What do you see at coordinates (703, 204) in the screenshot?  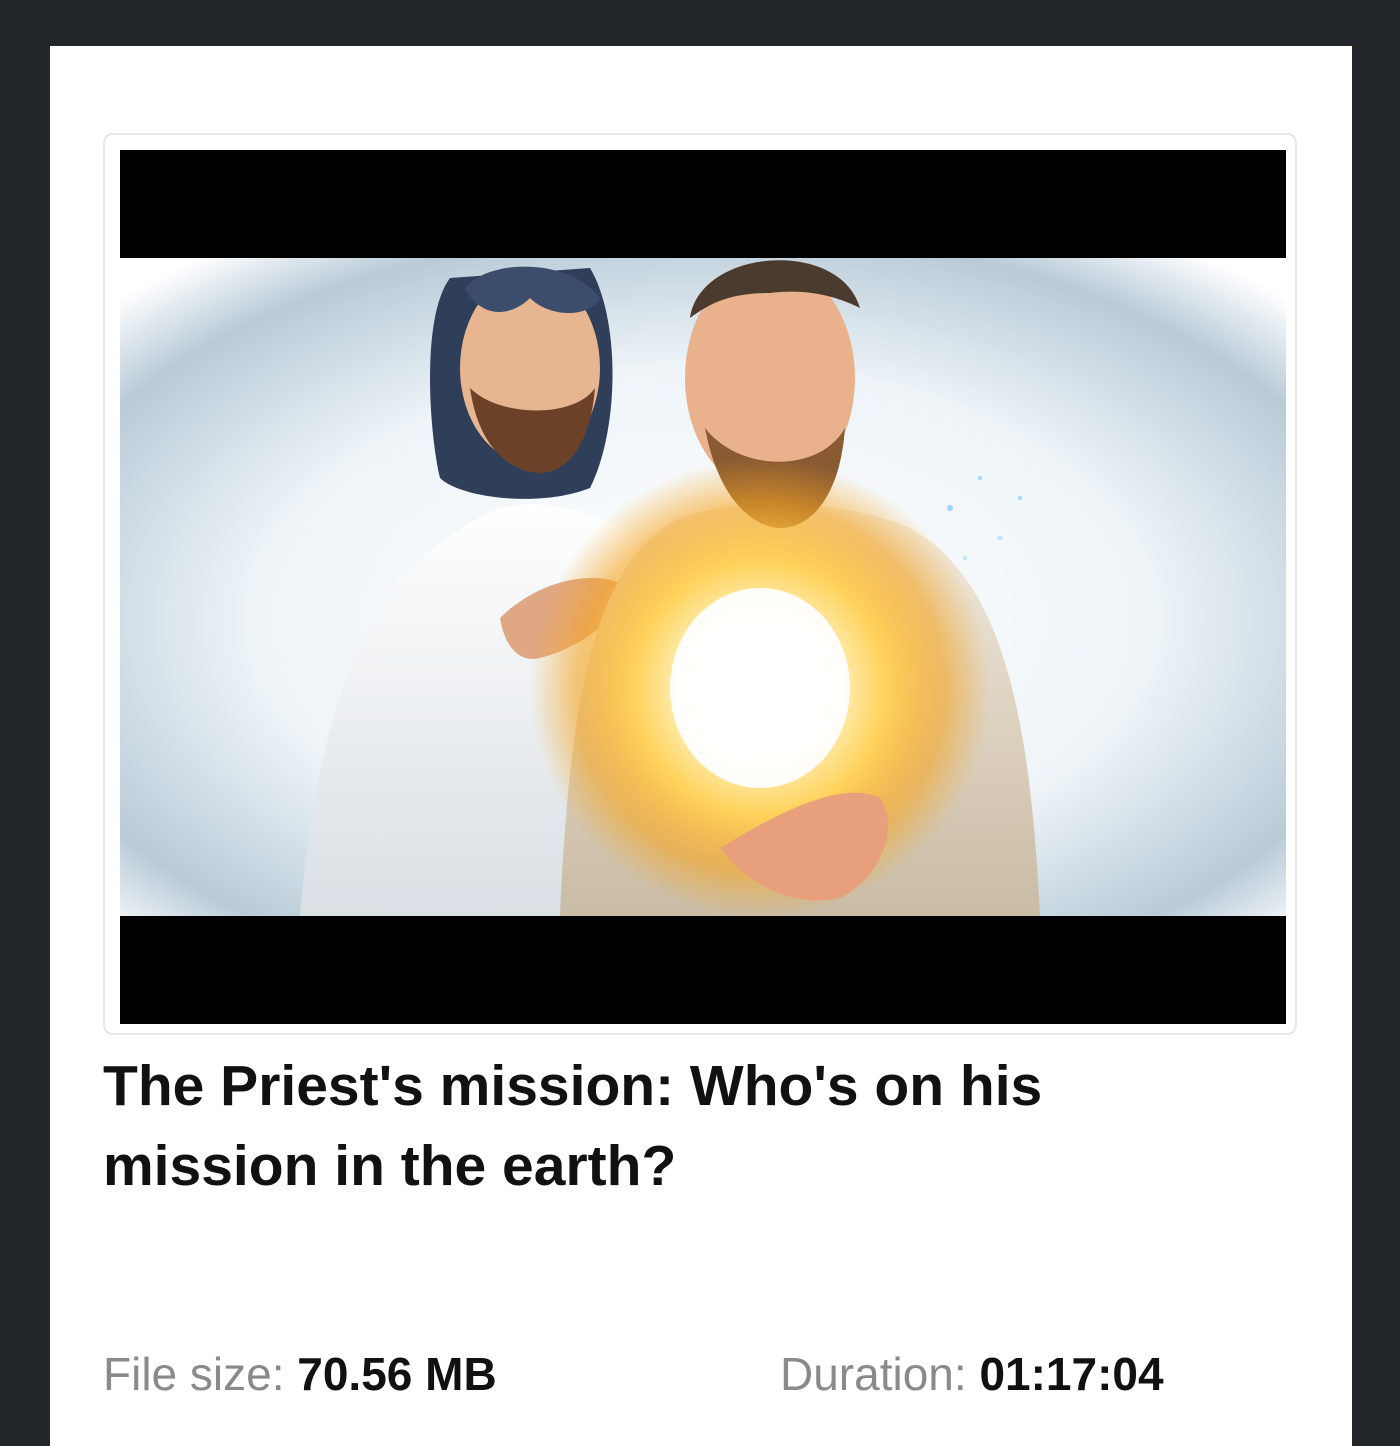 I see `letterbox-top` at bounding box center [703, 204].